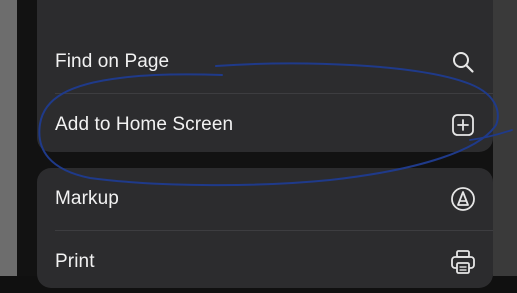 This screenshot has height=293, width=517. Describe the element at coordinates (463, 262) in the screenshot. I see `printer-icon` at that location.